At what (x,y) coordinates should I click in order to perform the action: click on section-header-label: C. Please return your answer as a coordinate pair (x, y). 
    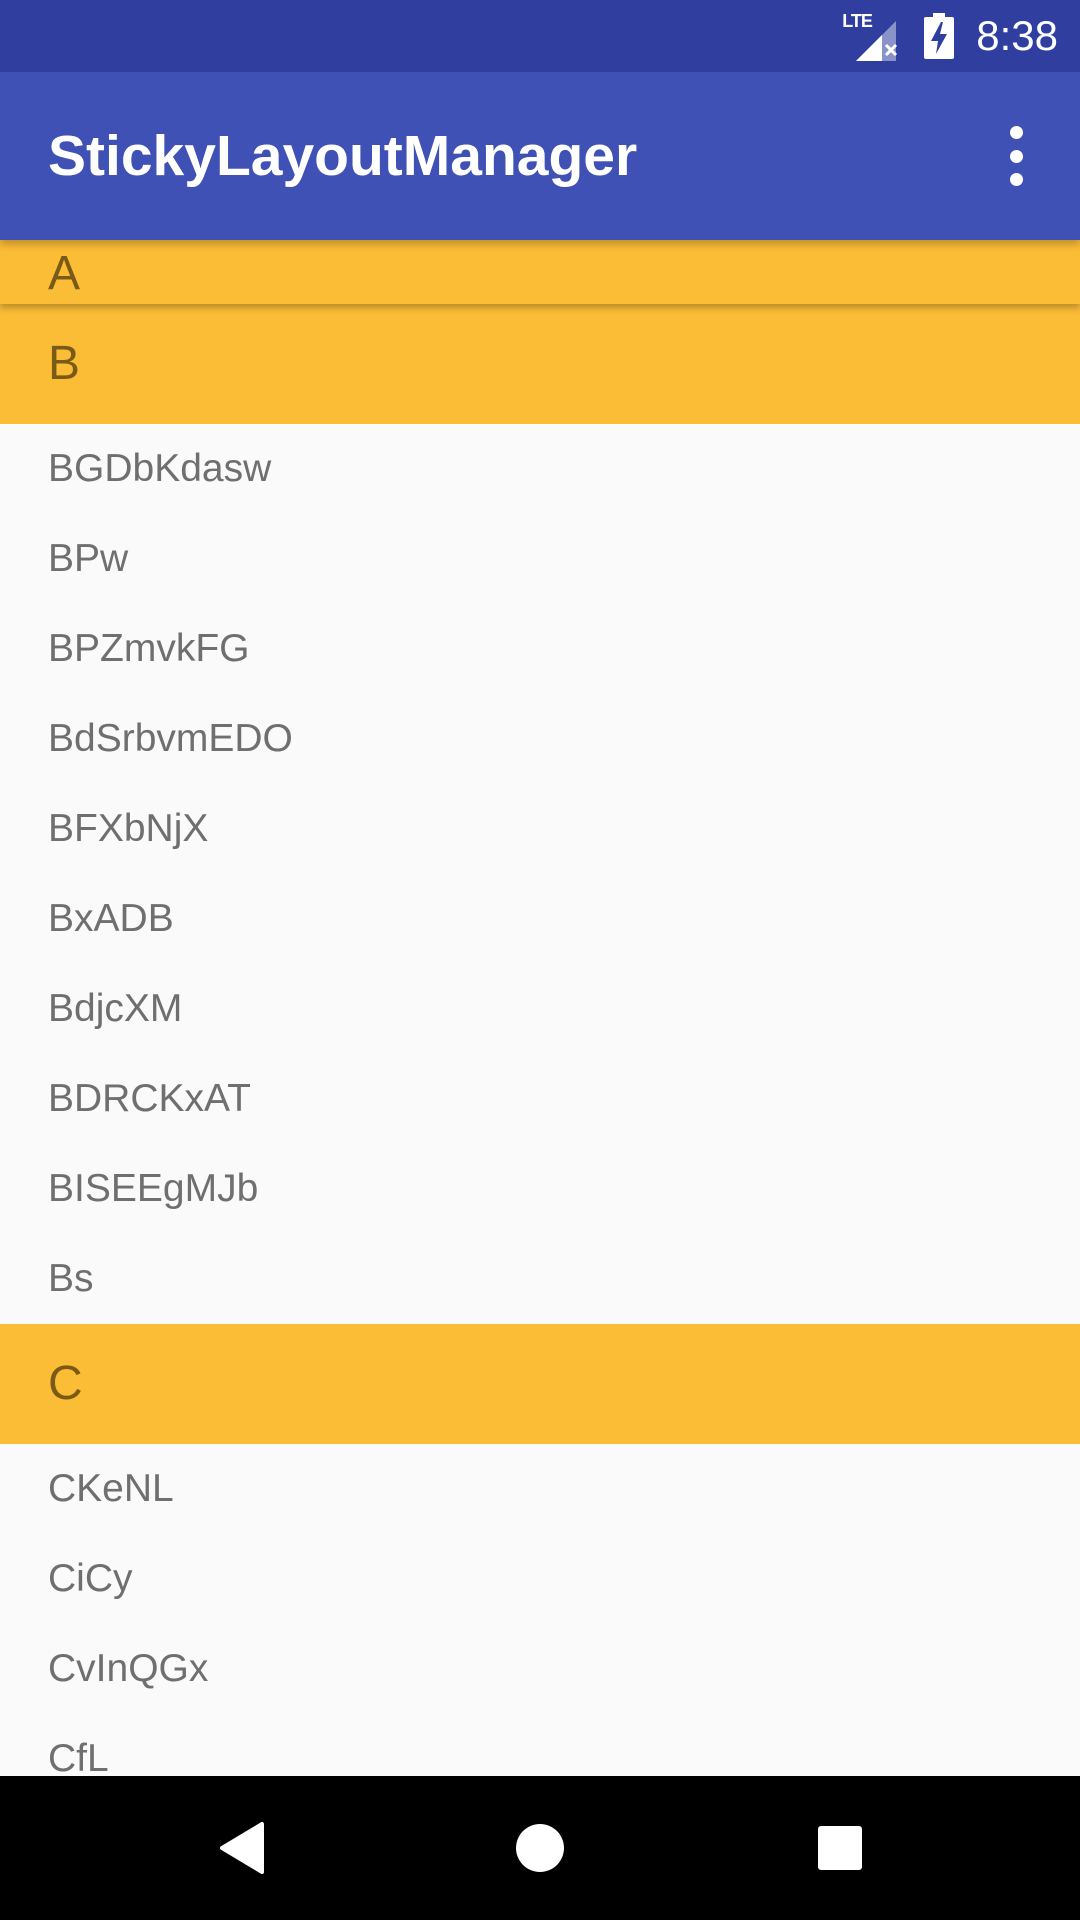
    Looking at the image, I should click on (65, 1383).